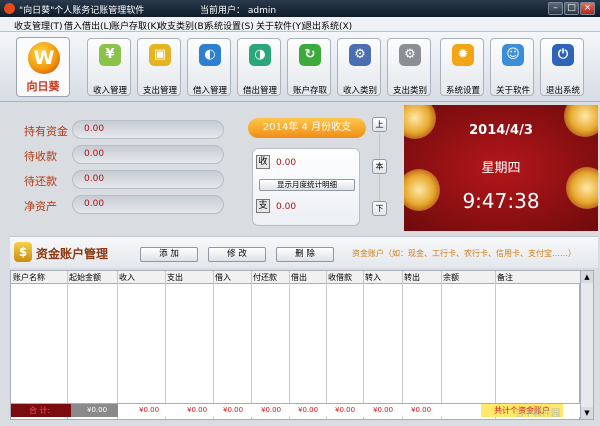 The width and height of the screenshot is (600, 426). I want to click on total-label: 合 计:, so click(41, 410).